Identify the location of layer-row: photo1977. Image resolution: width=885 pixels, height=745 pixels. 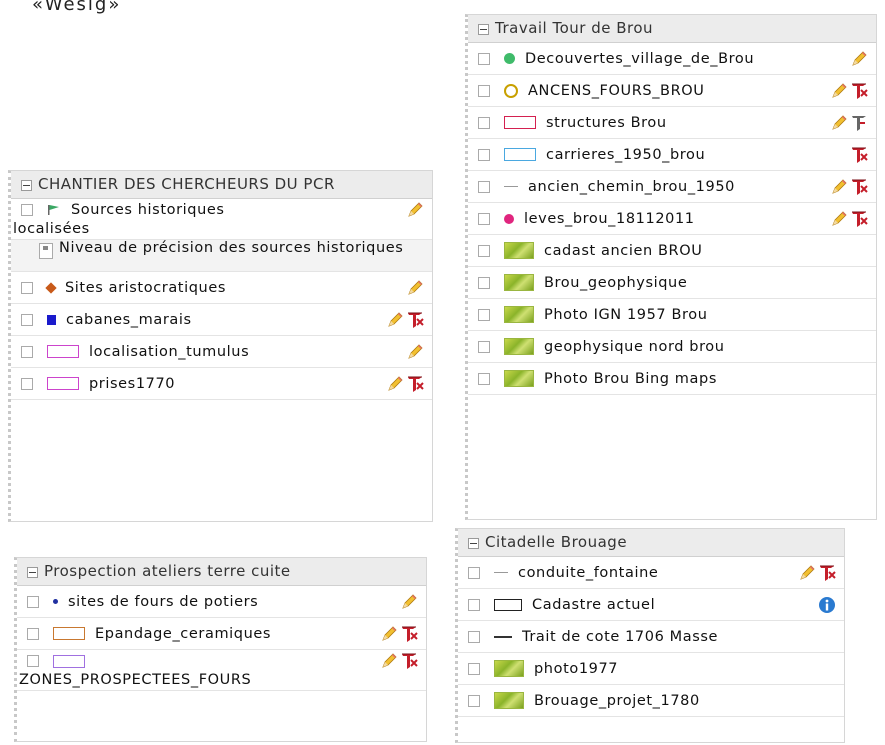
(651, 669).